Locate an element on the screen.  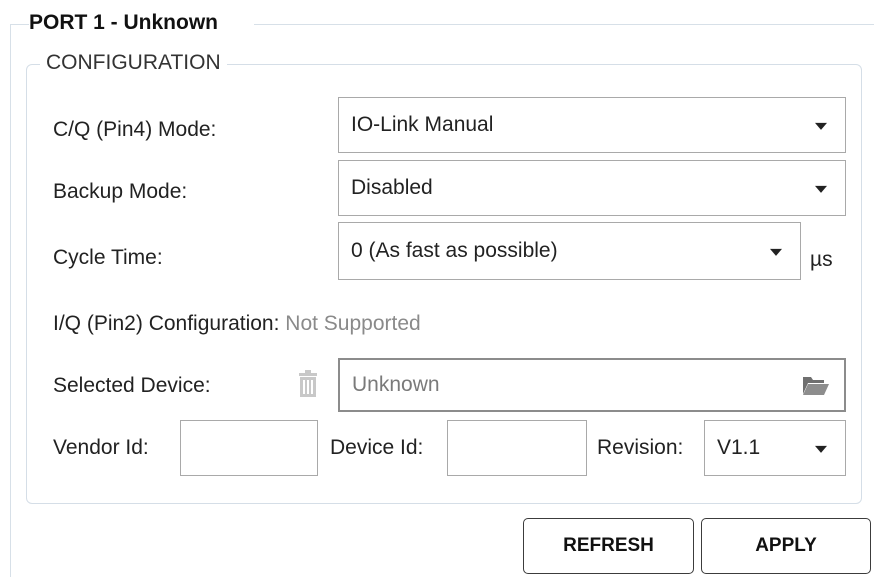
configuration-title: CONFIGURATION is located at coordinates (133, 63).